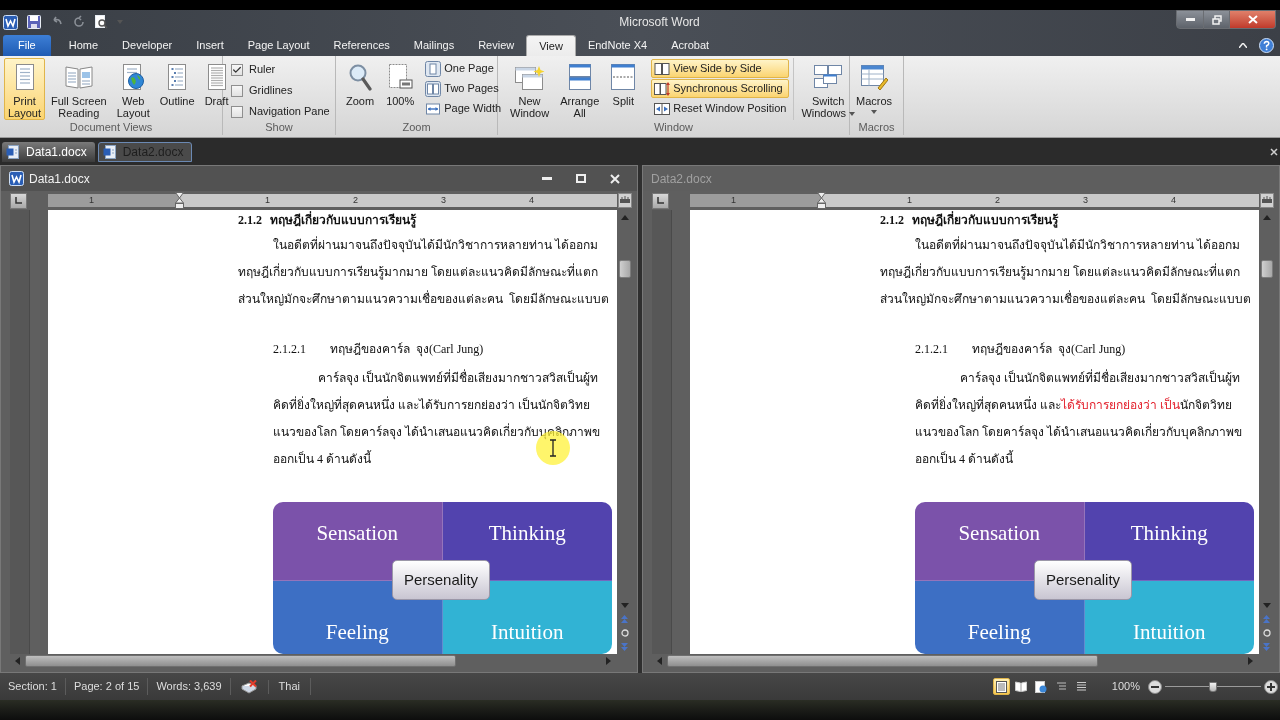  What do you see at coordinates (83, 45) in the screenshot?
I see `ribbon-tab: Home` at bounding box center [83, 45].